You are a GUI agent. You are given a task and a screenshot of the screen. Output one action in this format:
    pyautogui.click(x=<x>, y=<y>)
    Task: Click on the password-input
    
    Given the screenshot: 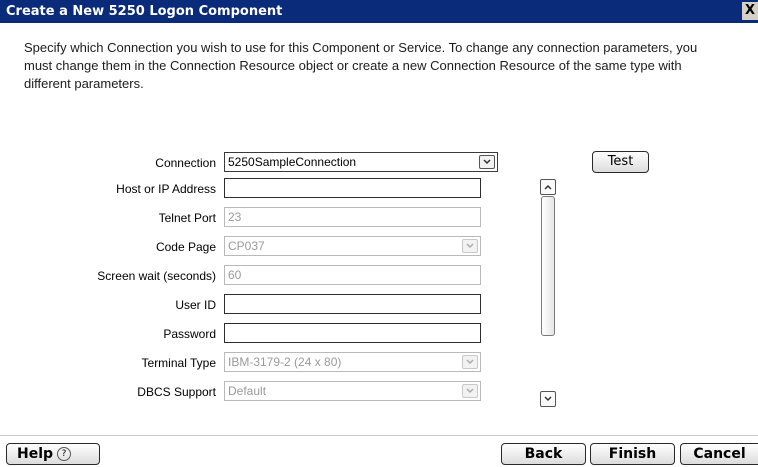 What is the action you would take?
    pyautogui.click(x=352, y=333)
    